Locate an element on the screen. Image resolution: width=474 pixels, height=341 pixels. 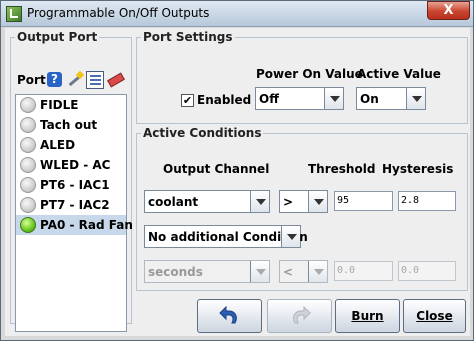
port-item-tach-out: Tach out is located at coordinates (71, 125).